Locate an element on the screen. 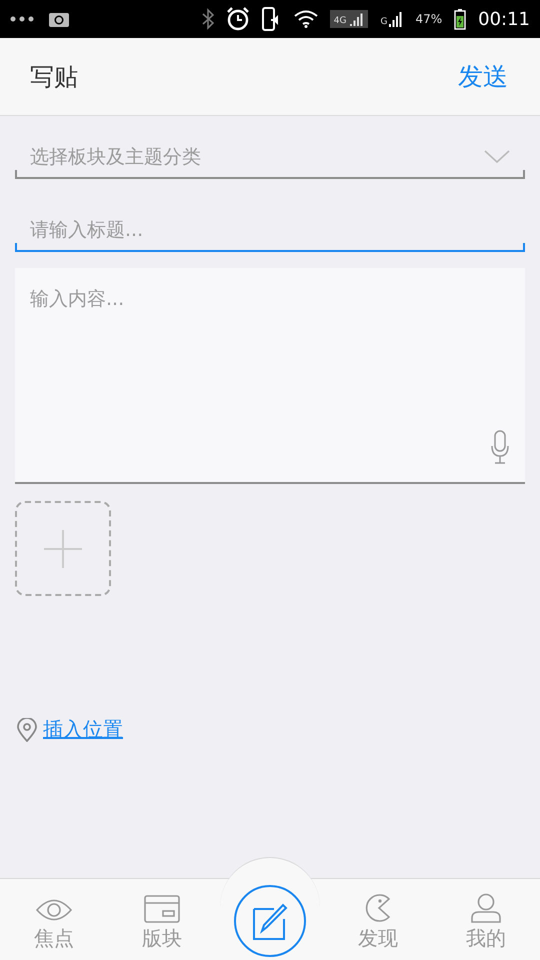 The width and height of the screenshot is (540, 960). eye-icon is located at coordinates (54, 910).